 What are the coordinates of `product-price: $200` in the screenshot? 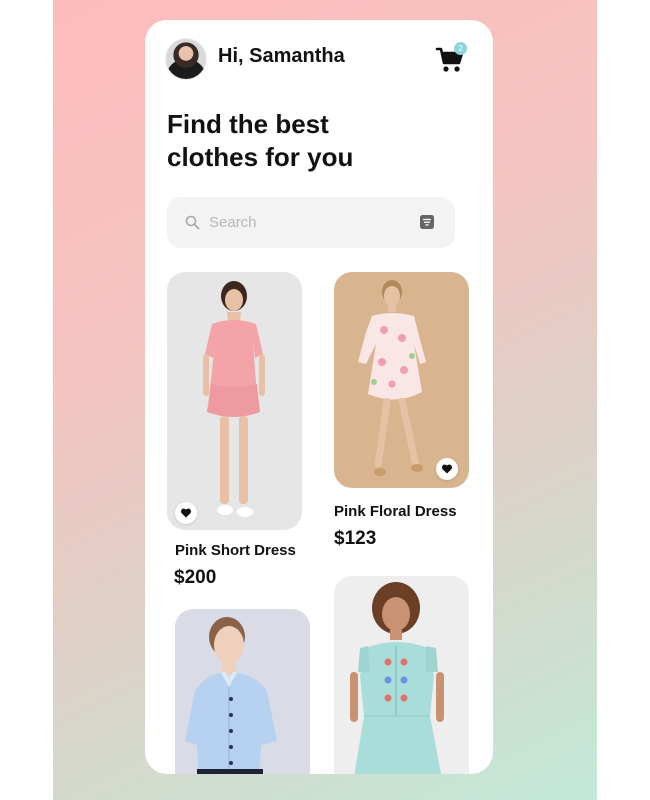 It's located at (195, 577).